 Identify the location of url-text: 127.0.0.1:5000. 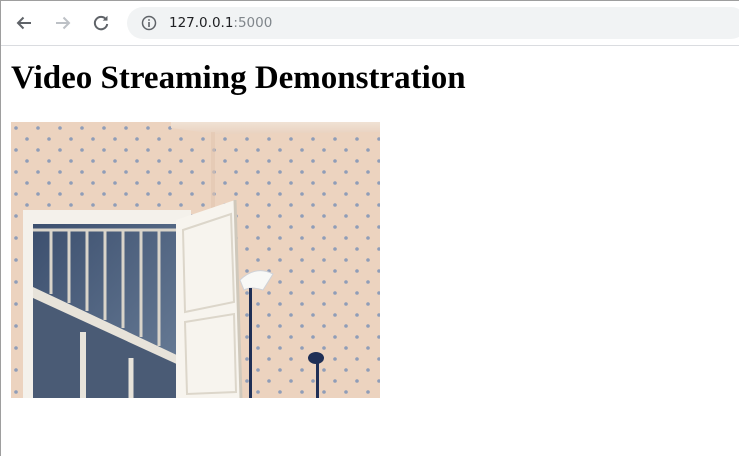
(220, 23).